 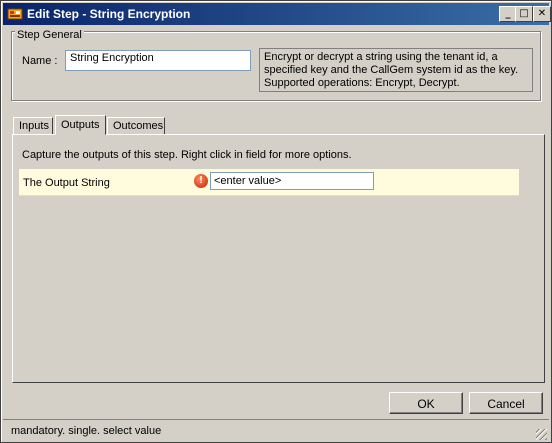 I want to click on name-label: Name :, so click(x=40, y=61).